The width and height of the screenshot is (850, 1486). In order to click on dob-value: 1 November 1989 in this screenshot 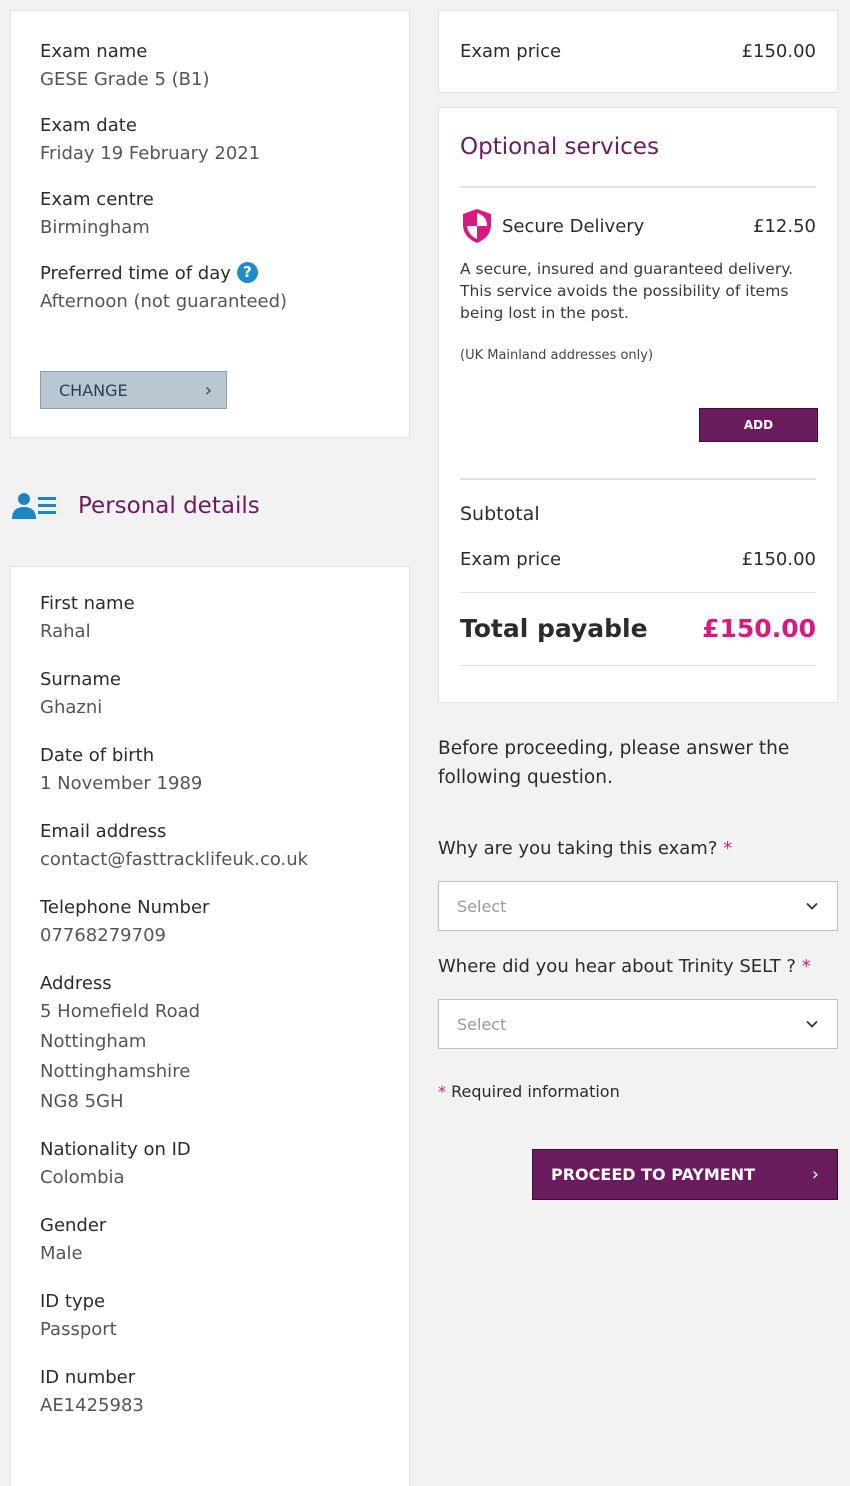, I will do `click(121, 783)`.